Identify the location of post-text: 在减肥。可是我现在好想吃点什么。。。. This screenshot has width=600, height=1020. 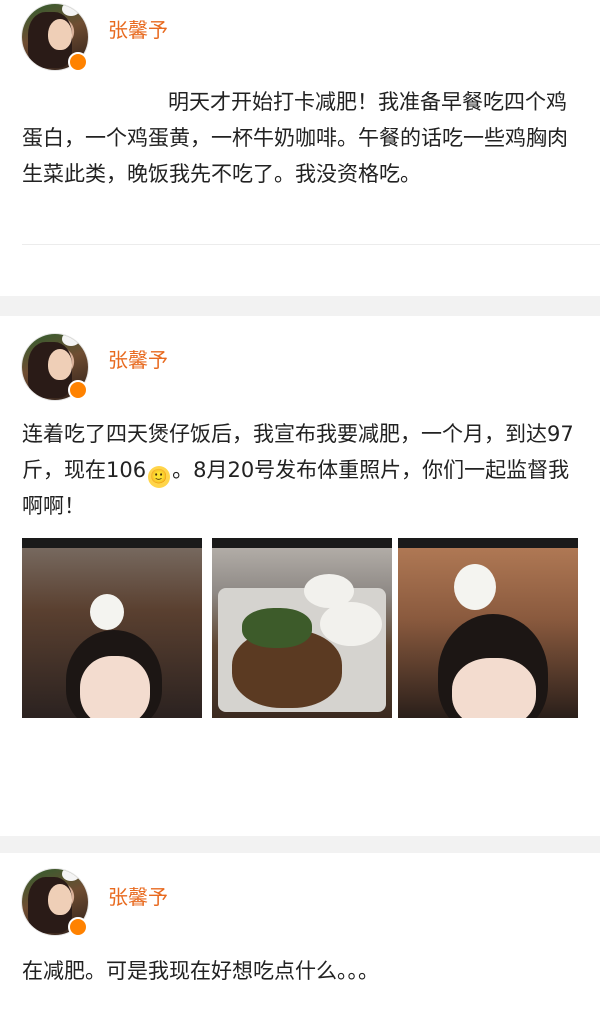
(200, 971).